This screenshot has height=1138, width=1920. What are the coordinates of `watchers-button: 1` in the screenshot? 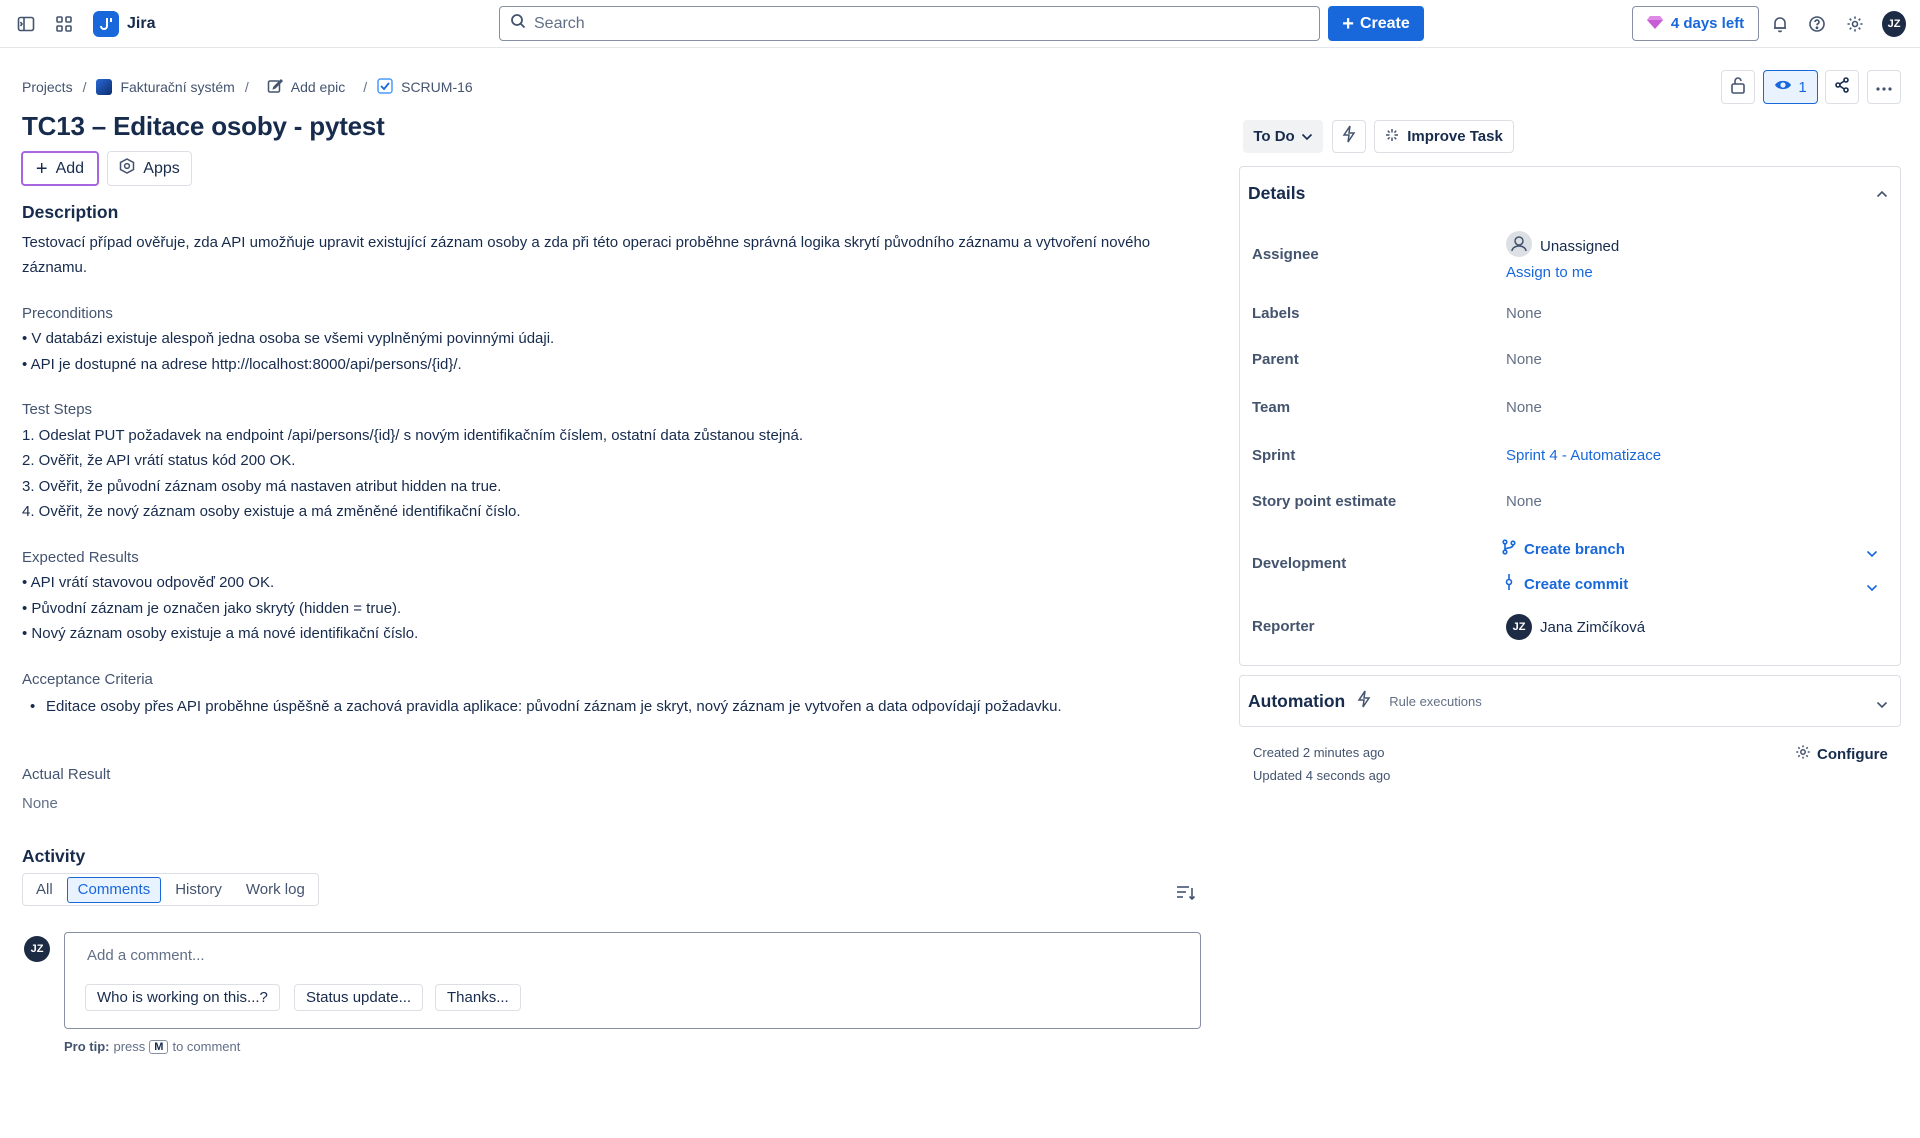 It's located at (1790, 87).